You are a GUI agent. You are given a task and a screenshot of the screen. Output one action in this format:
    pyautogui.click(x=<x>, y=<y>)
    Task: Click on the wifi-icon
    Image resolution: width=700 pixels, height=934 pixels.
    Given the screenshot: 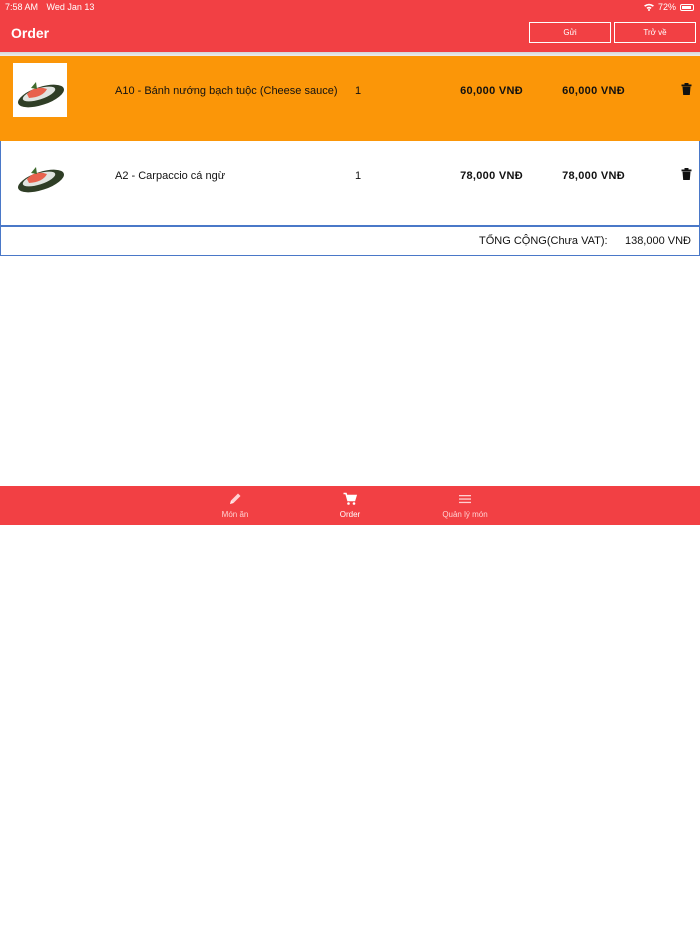 What is the action you would take?
    pyautogui.click(x=648, y=7)
    